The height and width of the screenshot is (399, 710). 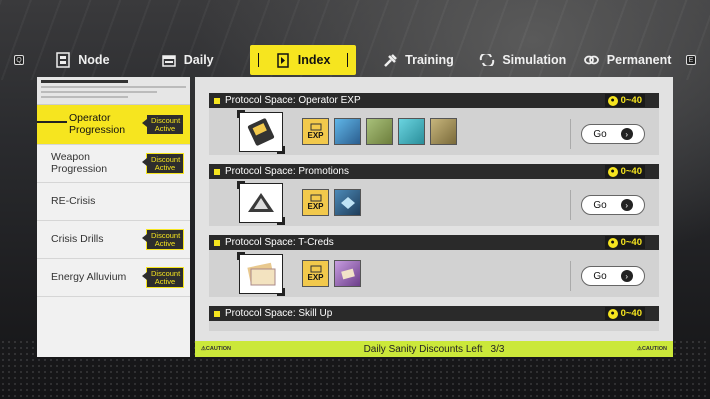 What do you see at coordinates (534, 60) in the screenshot?
I see `tab-simulation-label: Simulation` at bounding box center [534, 60].